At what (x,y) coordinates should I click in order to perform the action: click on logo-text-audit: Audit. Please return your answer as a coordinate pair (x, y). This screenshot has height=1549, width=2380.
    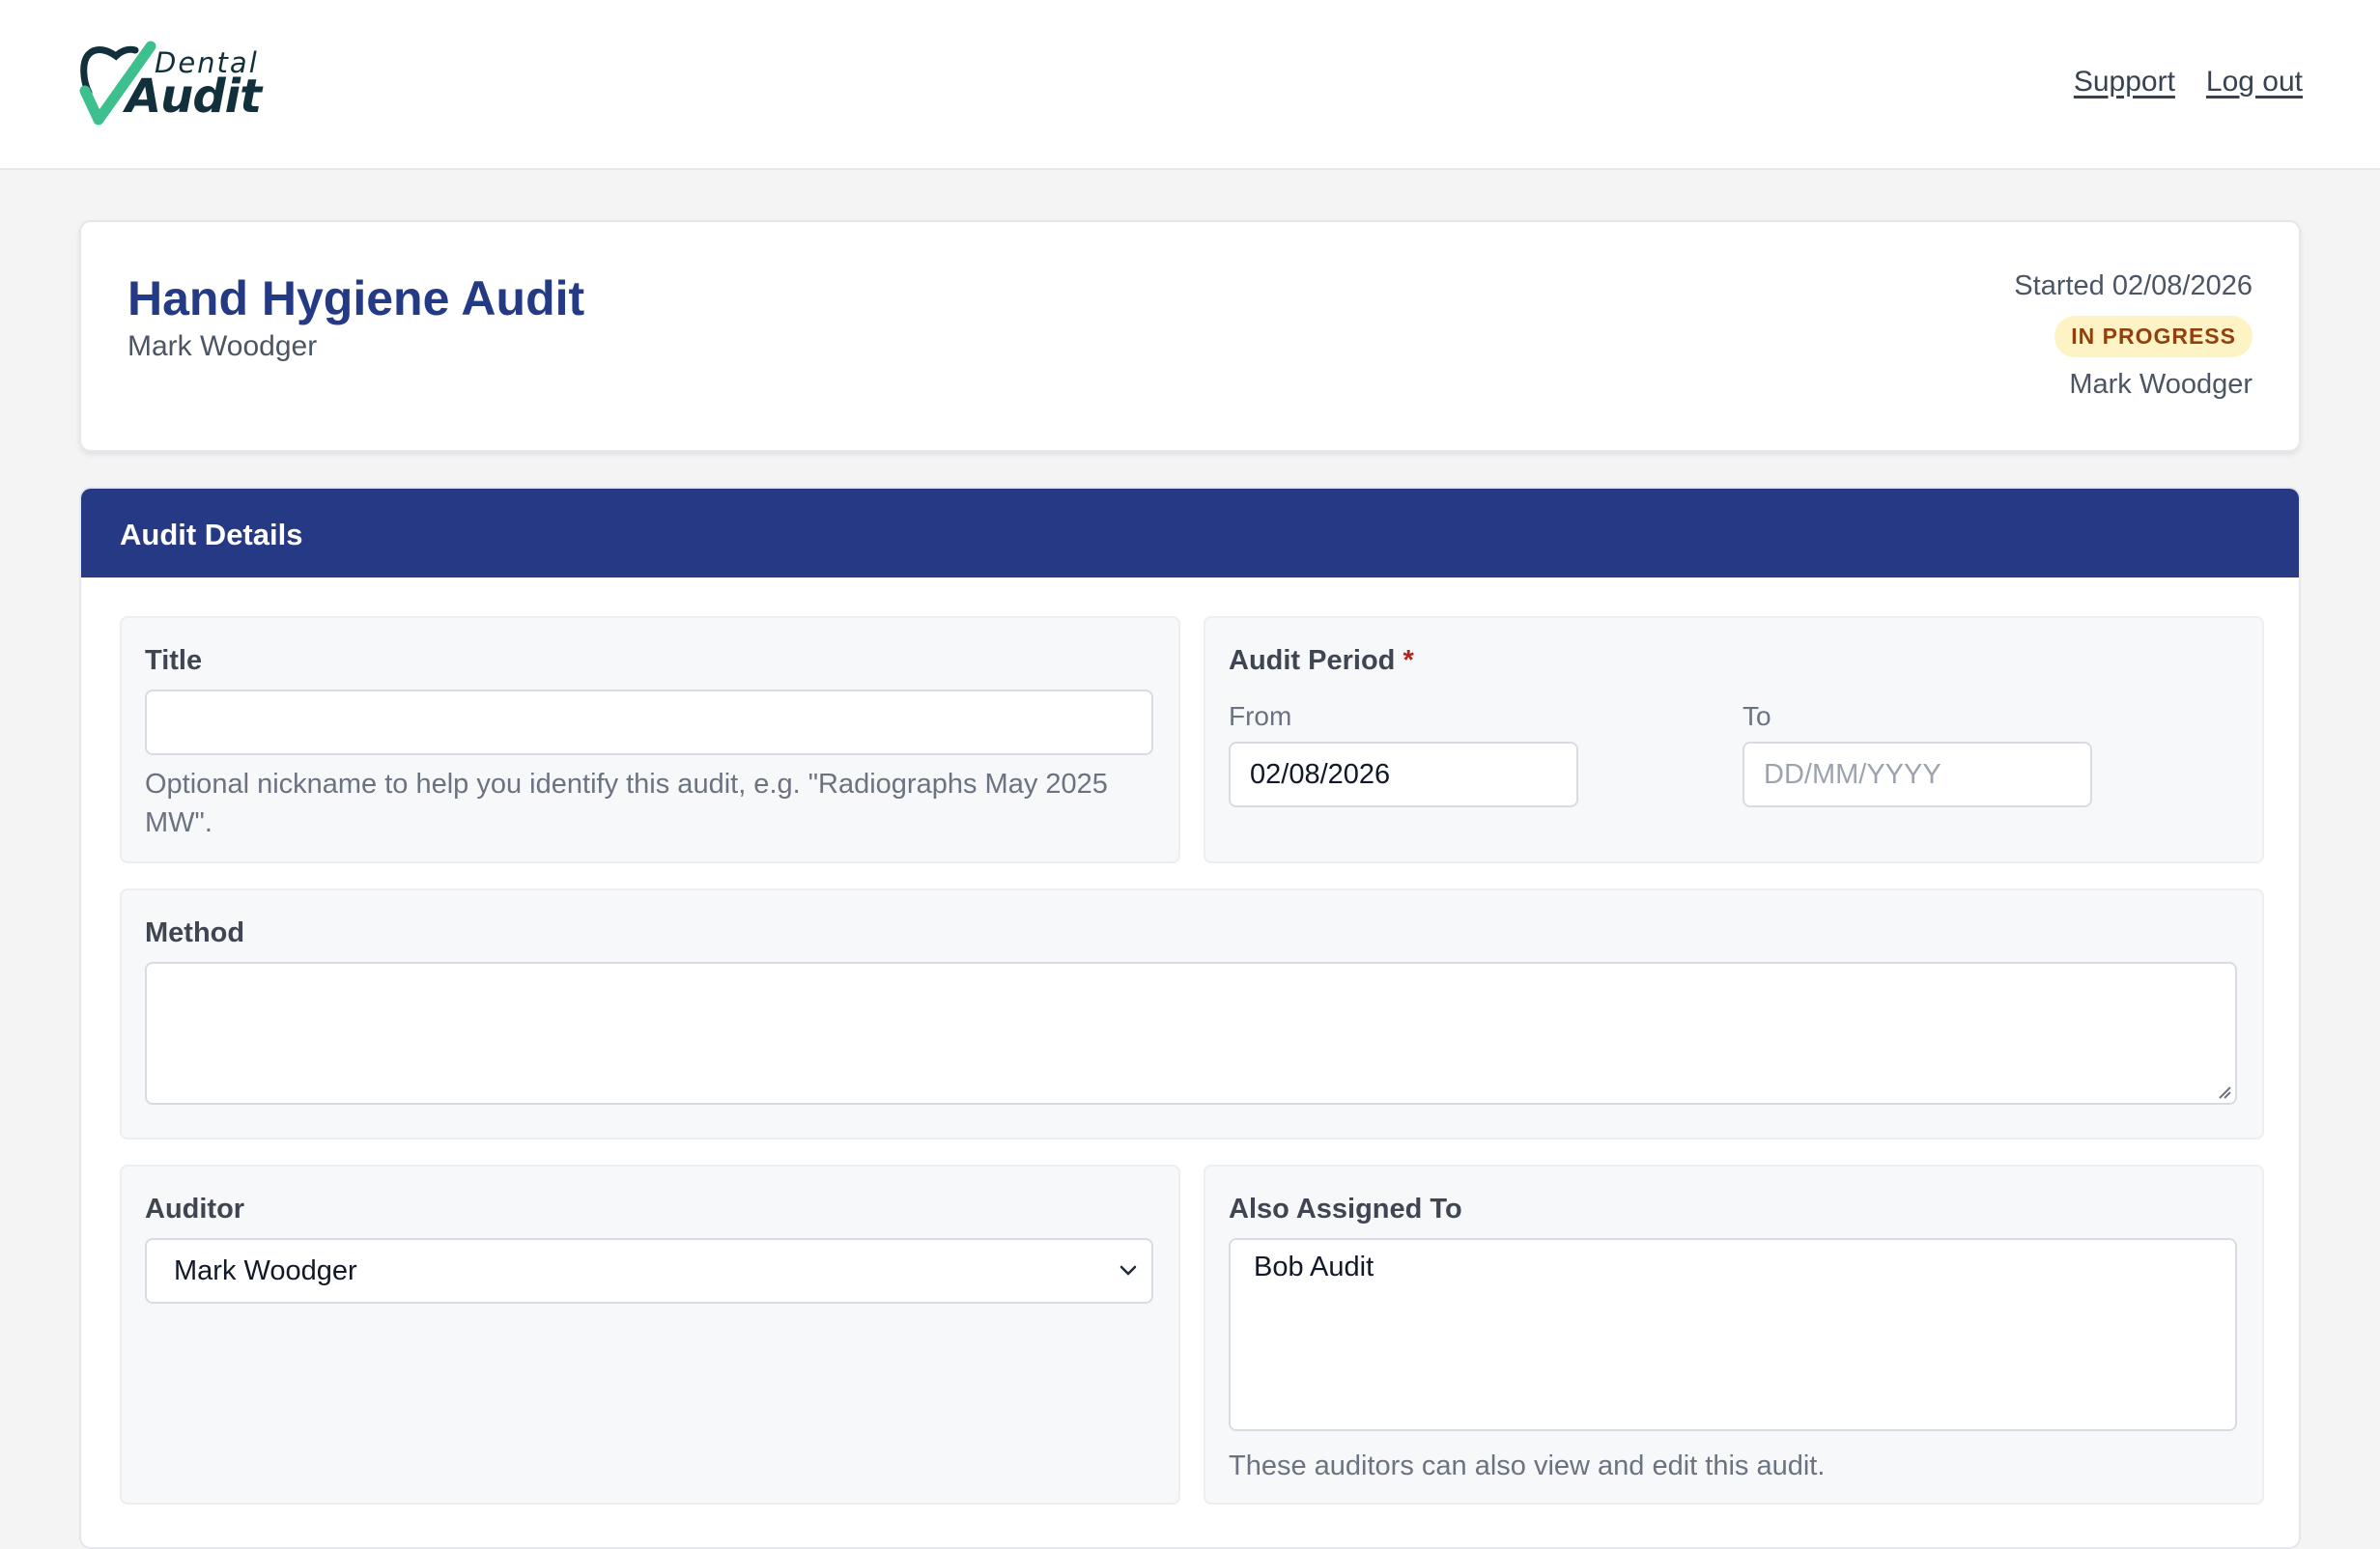
    Looking at the image, I should click on (194, 97).